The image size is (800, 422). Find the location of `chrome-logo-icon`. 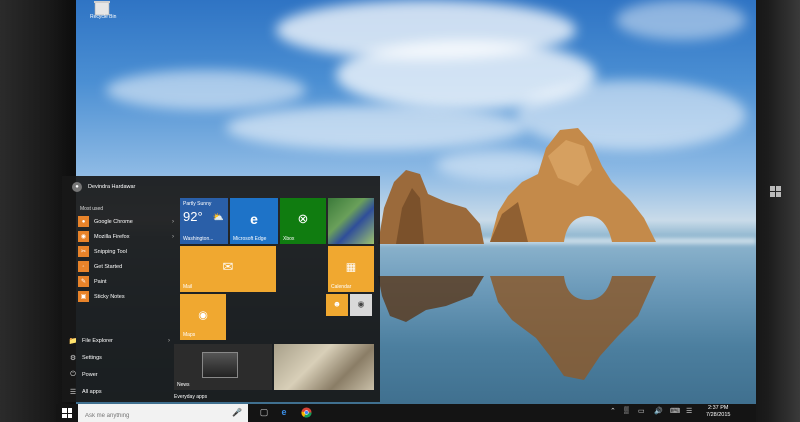

chrome-logo-icon is located at coordinates (306, 412).